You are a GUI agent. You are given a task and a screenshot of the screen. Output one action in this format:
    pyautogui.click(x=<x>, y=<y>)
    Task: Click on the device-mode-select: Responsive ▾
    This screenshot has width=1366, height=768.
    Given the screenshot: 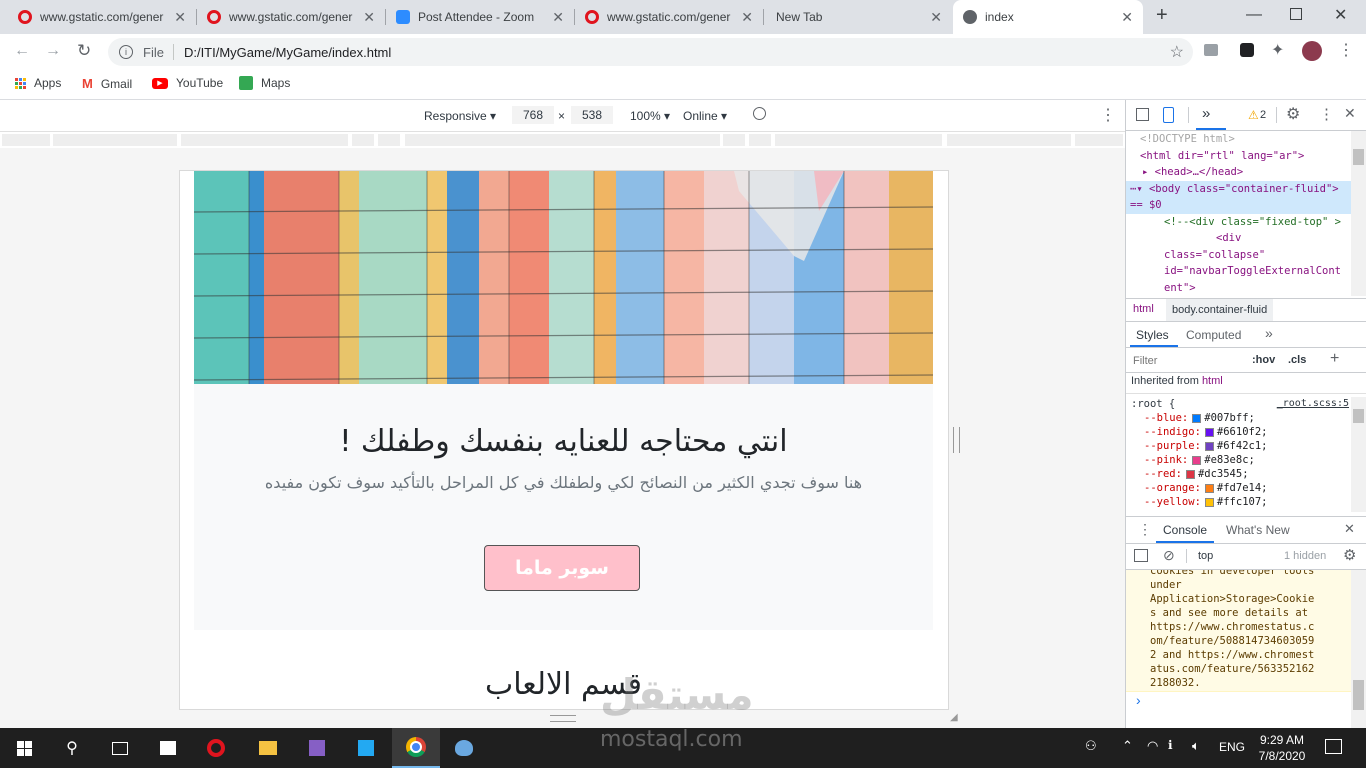 What is the action you would take?
    pyautogui.click(x=460, y=116)
    